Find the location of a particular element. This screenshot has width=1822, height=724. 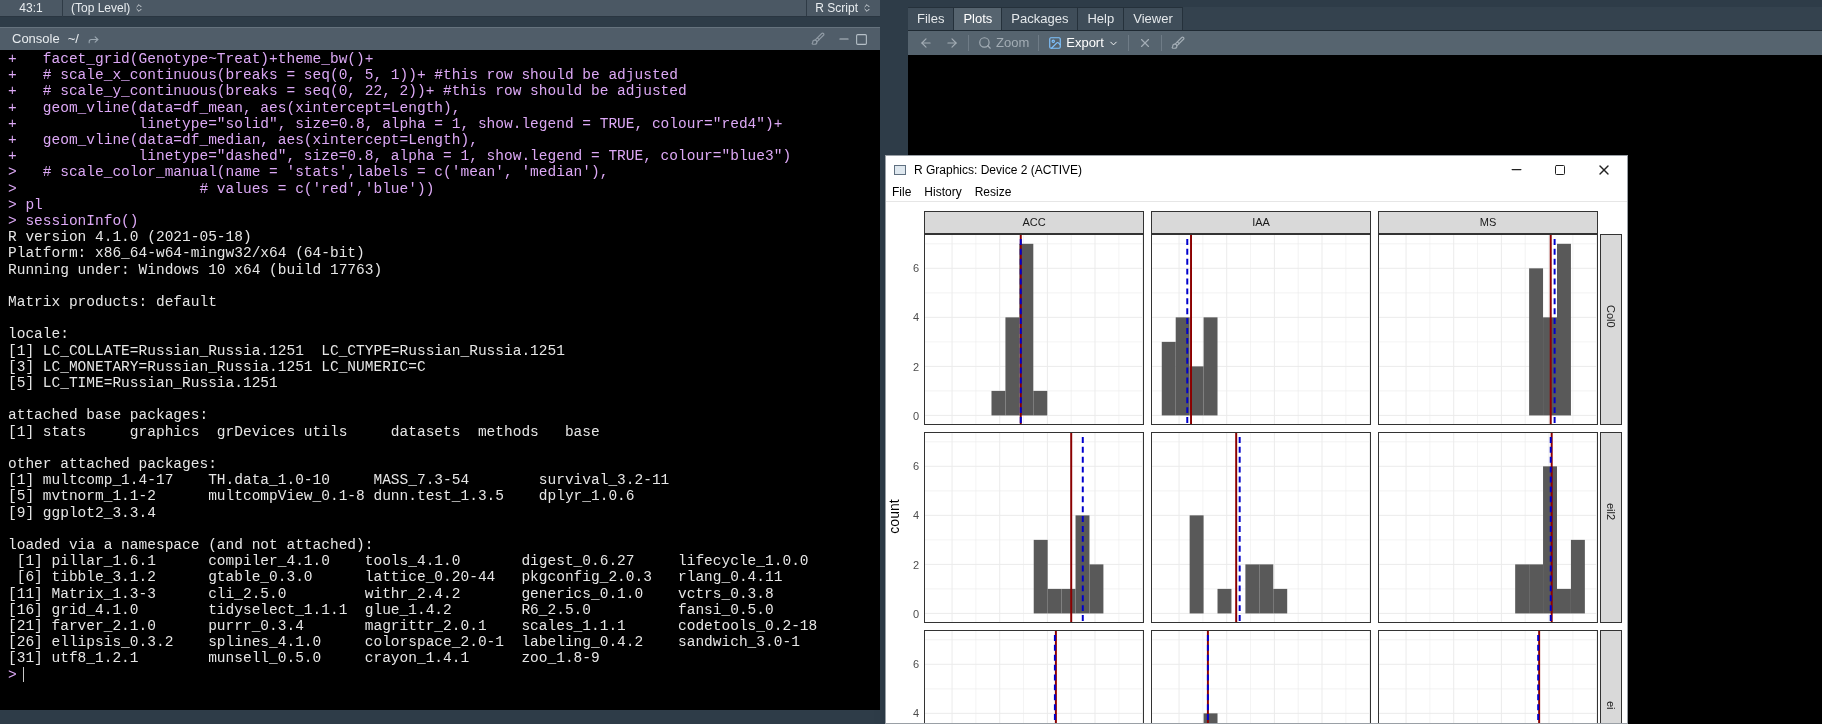

console-output-line: [1] pillar_1.6.1 compiler_4.1.0 tools_4.1.0 digest_0.6.27 lifecycle_1.0.0 is located at coordinates (412, 561).